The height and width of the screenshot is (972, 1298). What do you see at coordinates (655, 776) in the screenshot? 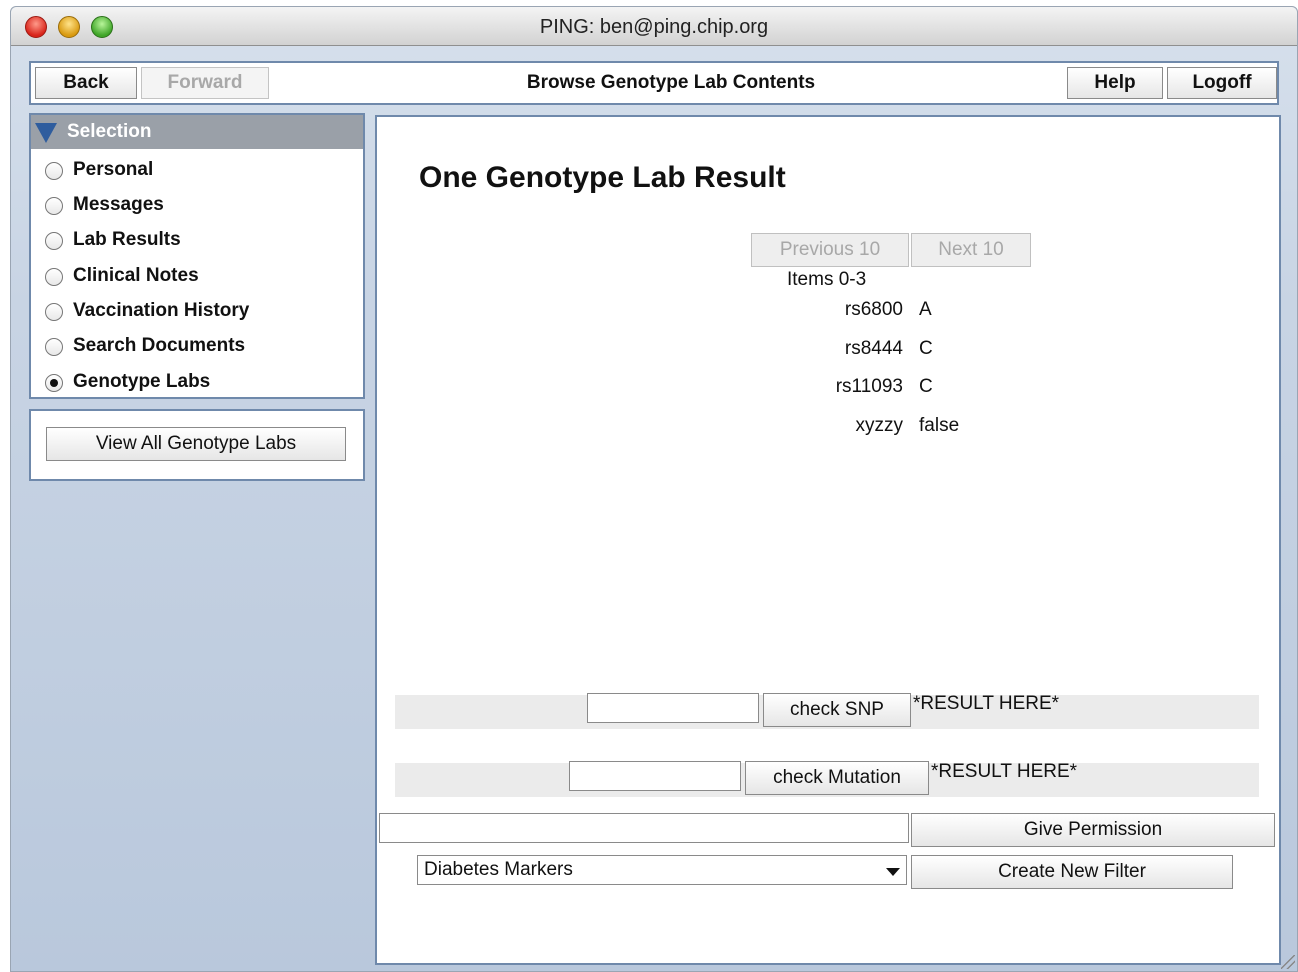
I see `mutation-input` at bounding box center [655, 776].